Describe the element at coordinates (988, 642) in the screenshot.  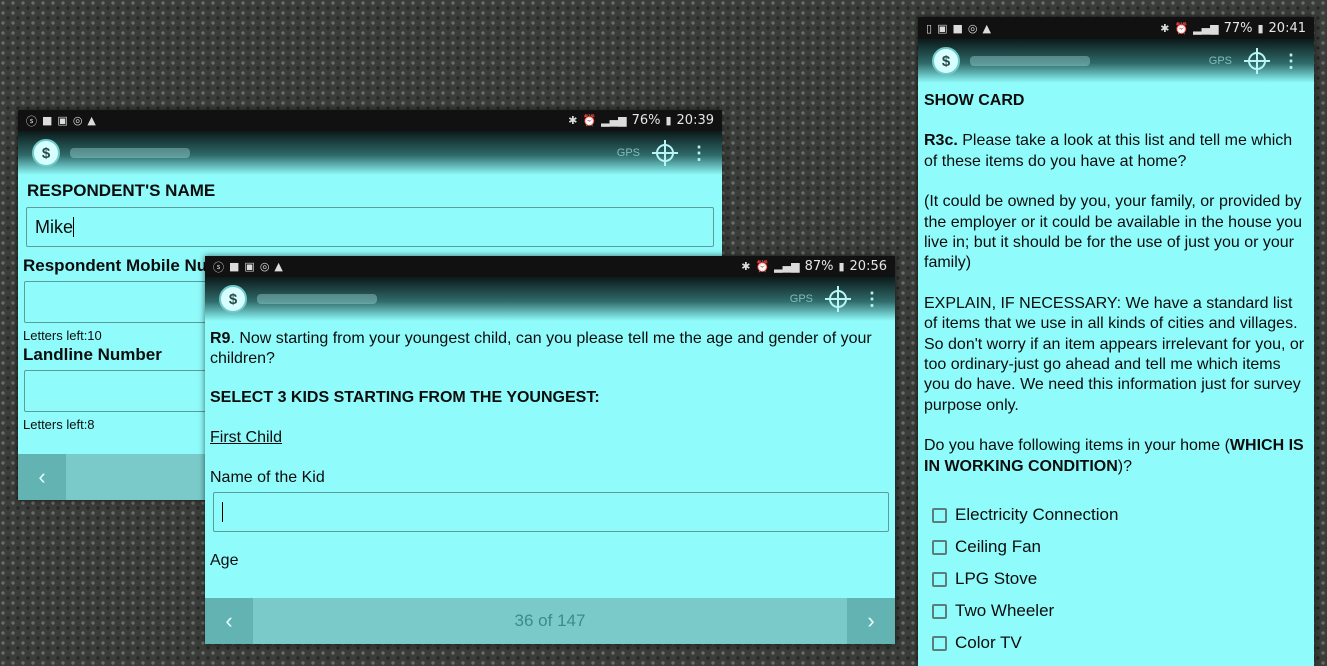
I see `option-label: Color TV` at that location.